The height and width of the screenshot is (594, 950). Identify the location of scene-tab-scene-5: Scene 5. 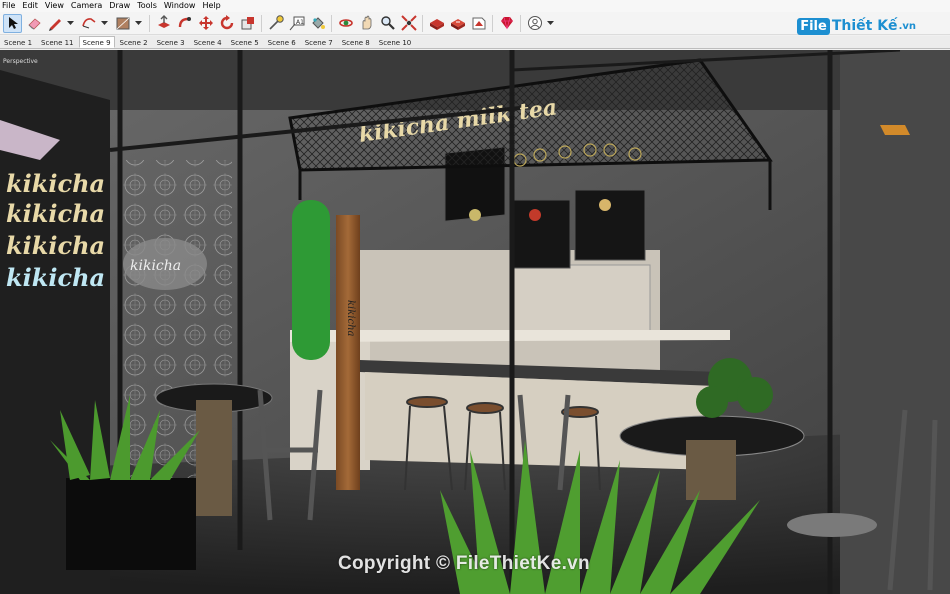
(245, 42).